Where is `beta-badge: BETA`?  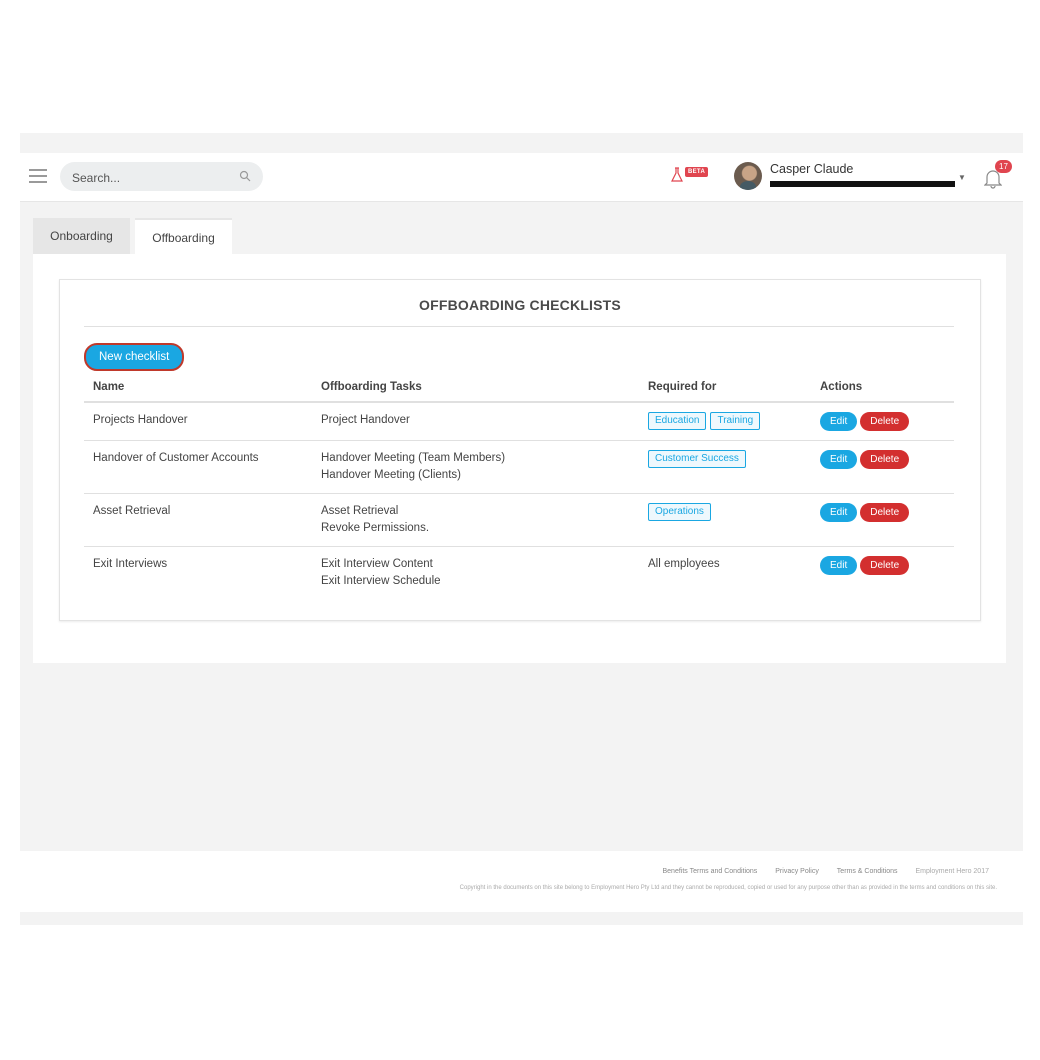 beta-badge: BETA is located at coordinates (697, 172).